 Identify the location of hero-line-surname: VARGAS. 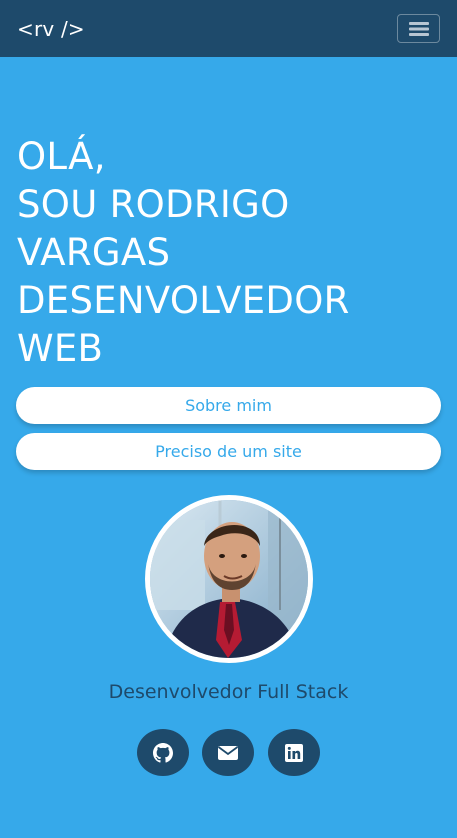
(94, 252).